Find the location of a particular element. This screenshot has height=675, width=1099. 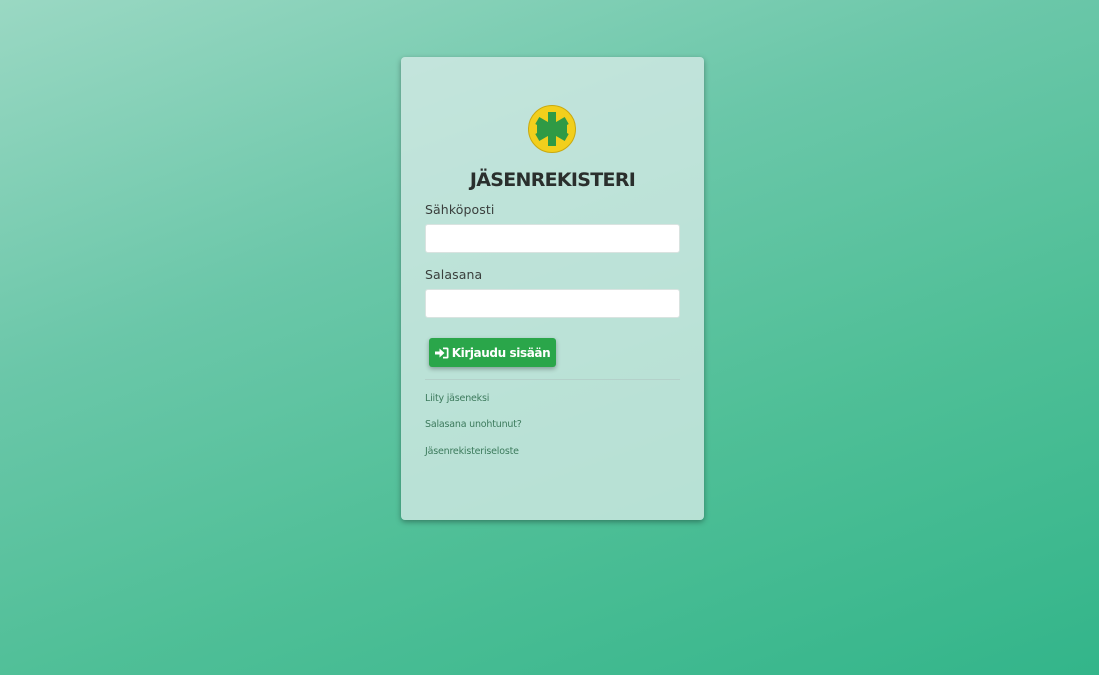

forgot-password-link: Salasana unohtunut? is located at coordinates (473, 424).